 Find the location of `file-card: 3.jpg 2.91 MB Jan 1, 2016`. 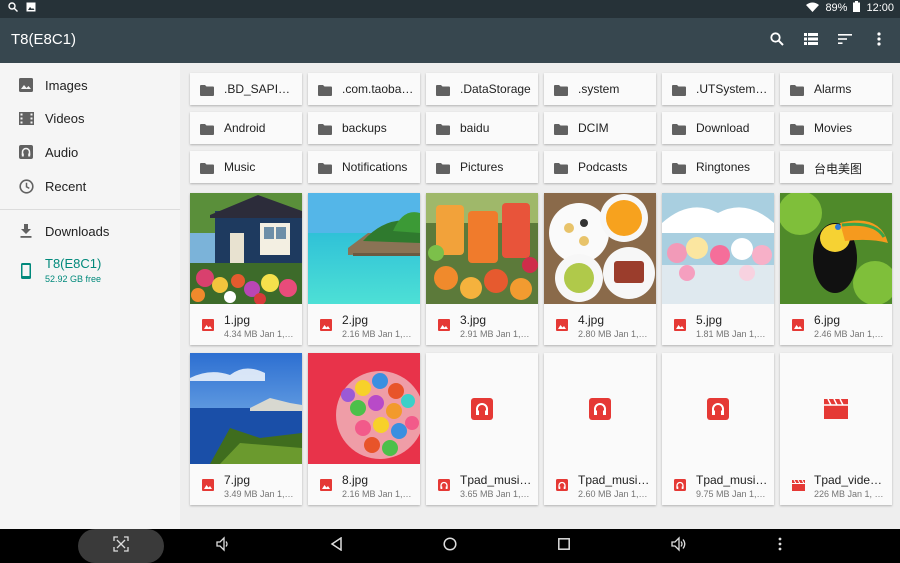

file-card: 3.jpg 2.91 MB Jan 1, 2016 is located at coordinates (482, 269).